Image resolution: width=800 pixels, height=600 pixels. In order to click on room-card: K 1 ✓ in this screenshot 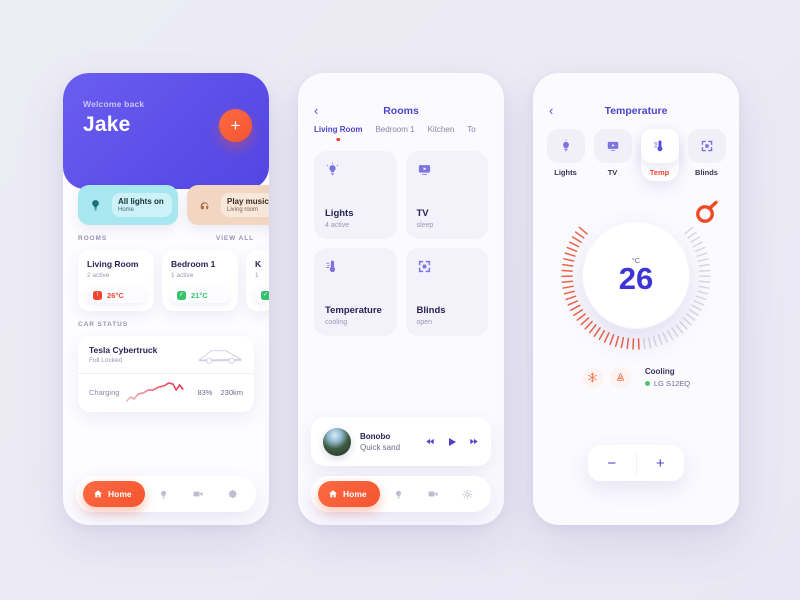, I will do `click(257, 280)`.